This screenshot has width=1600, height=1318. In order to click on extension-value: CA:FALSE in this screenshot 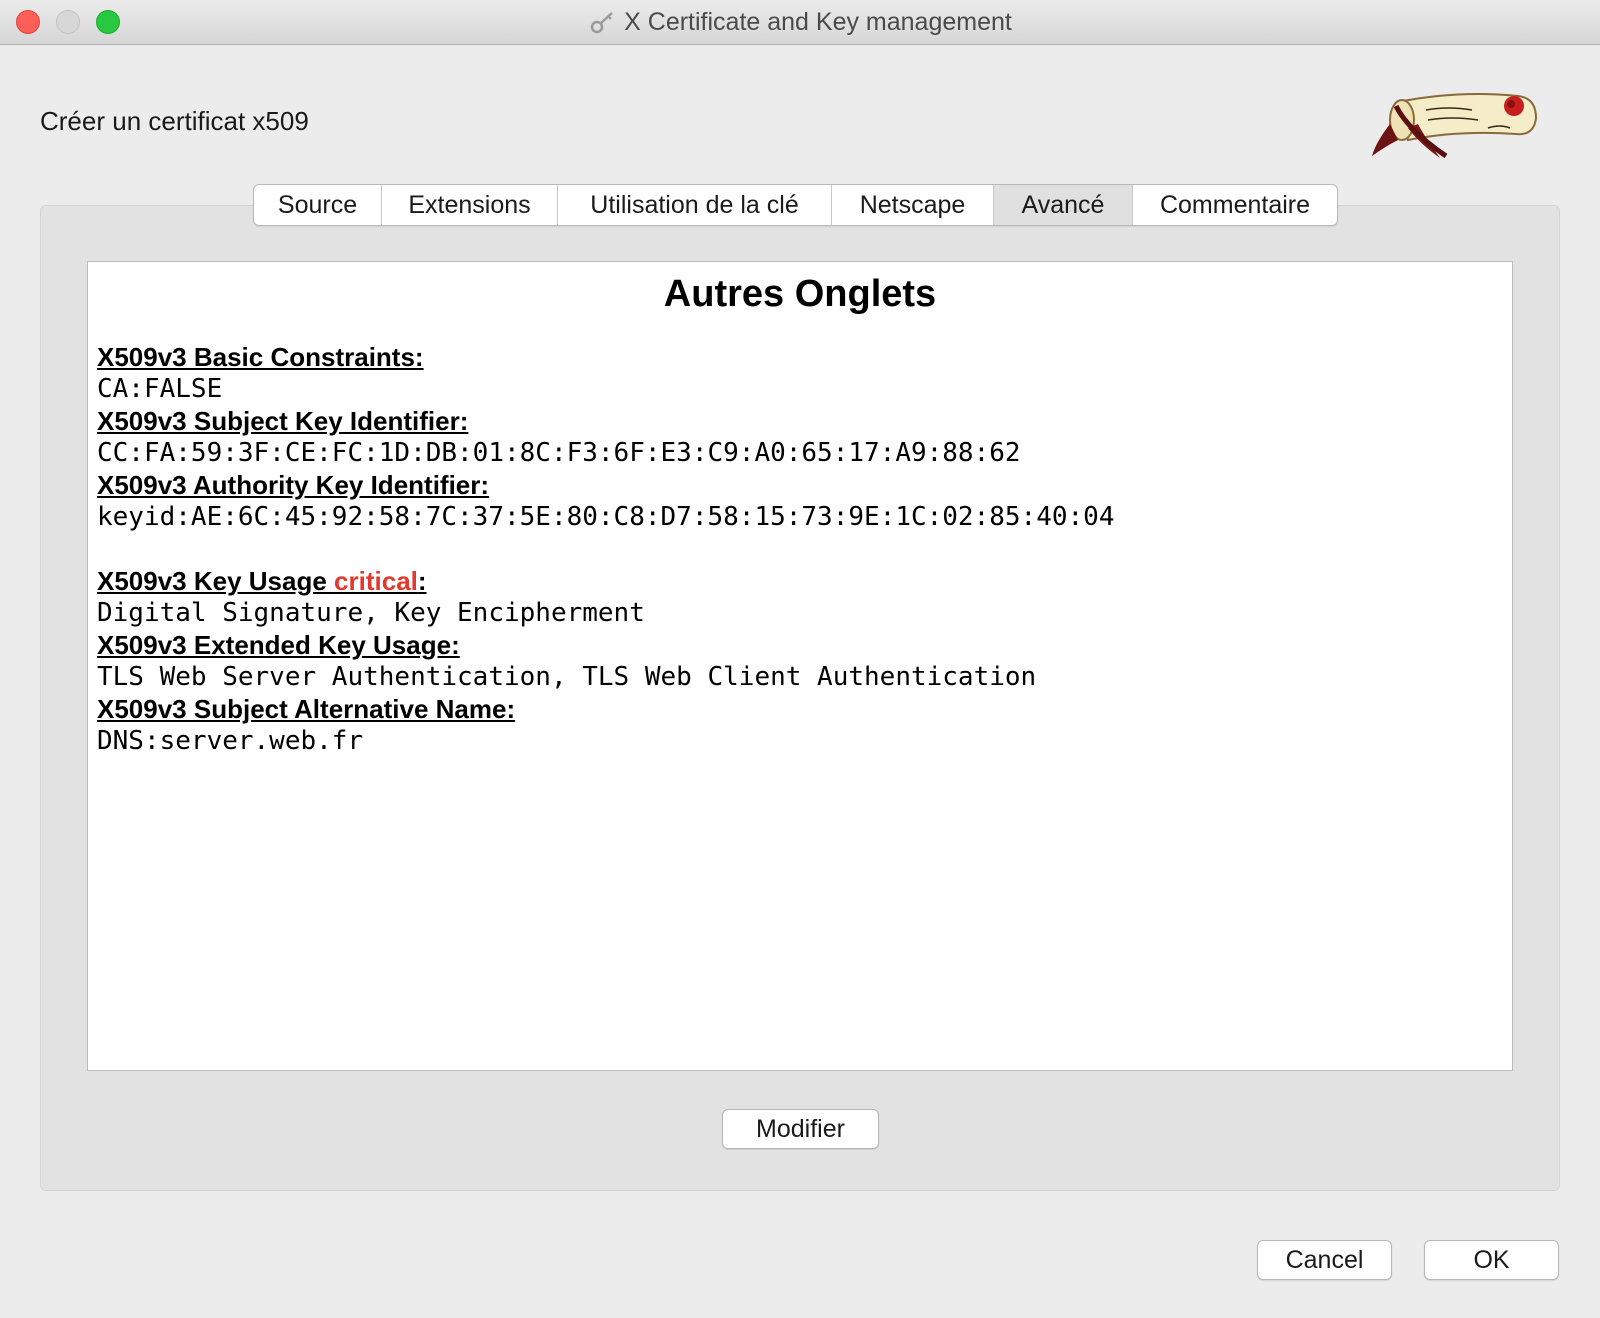, I will do `click(160, 389)`.